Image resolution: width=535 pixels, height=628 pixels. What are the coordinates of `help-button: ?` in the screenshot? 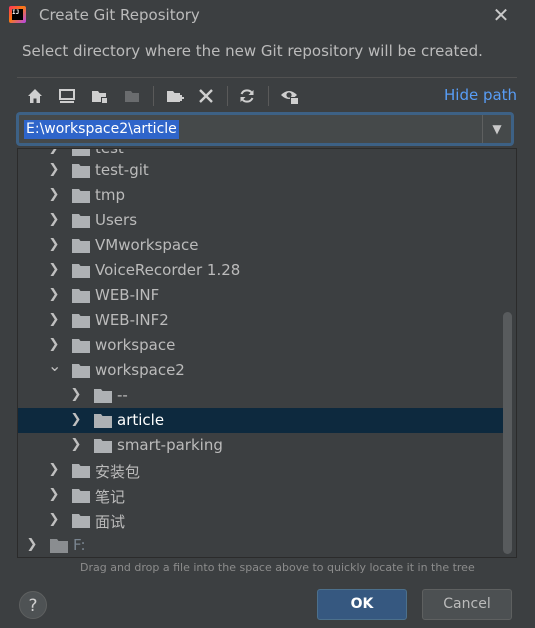 It's located at (33, 605).